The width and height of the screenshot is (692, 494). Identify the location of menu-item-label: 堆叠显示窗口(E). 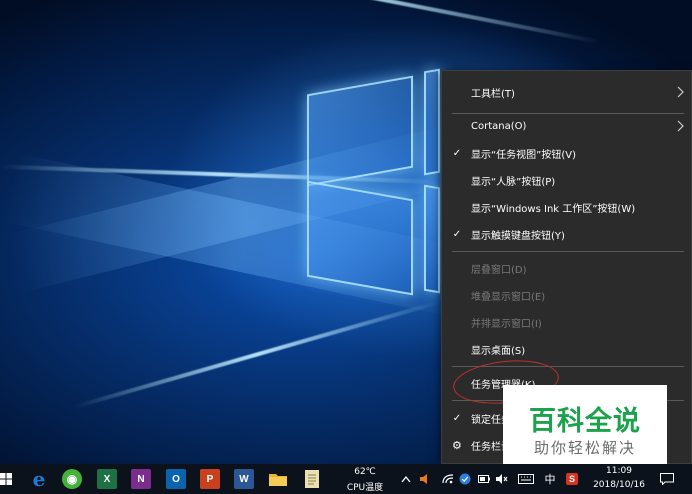
(508, 297).